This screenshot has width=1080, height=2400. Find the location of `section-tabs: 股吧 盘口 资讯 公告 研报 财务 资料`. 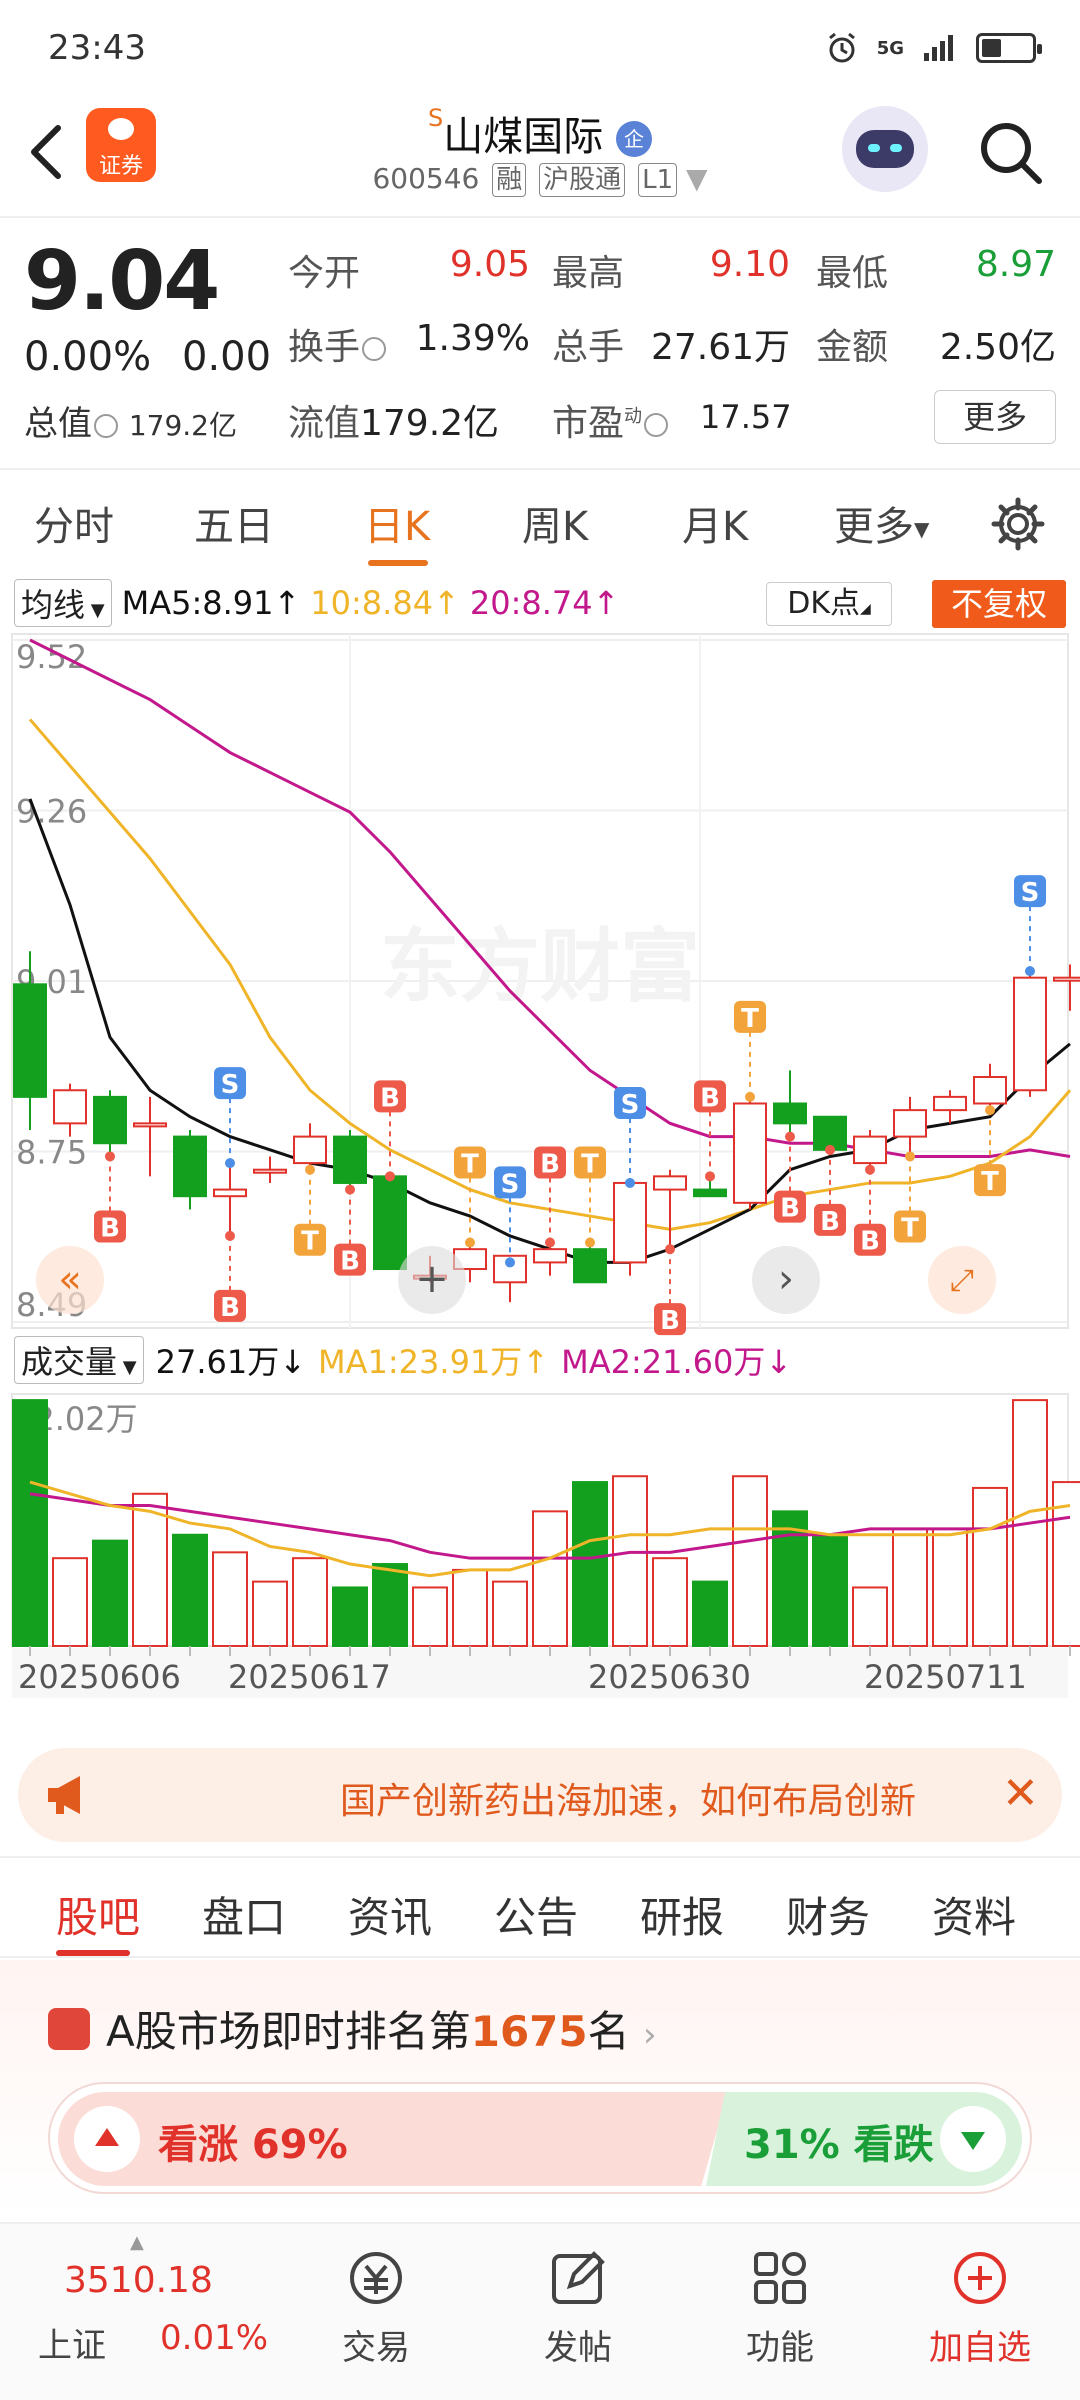

section-tabs: 股吧 盘口 资讯 公告 研报 财务 资料 is located at coordinates (540, 1907).